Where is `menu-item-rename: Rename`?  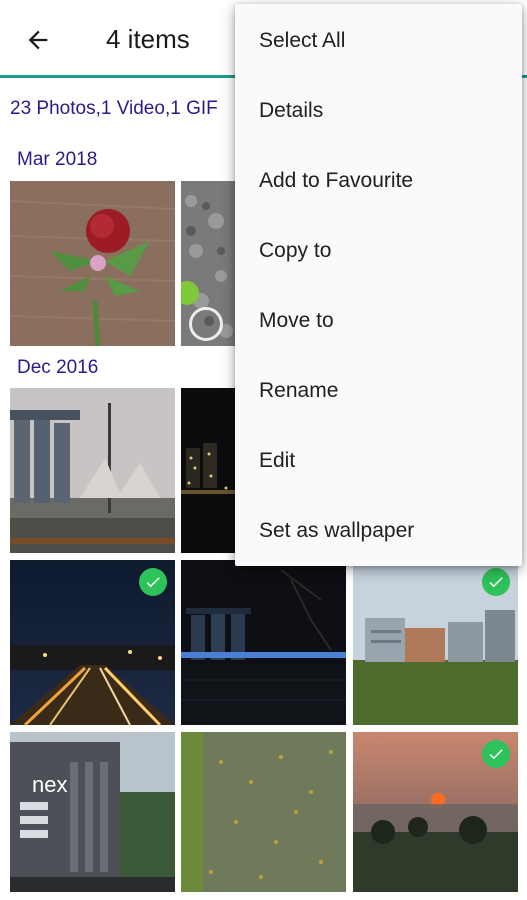
menu-item-rename: Rename is located at coordinates (378, 391).